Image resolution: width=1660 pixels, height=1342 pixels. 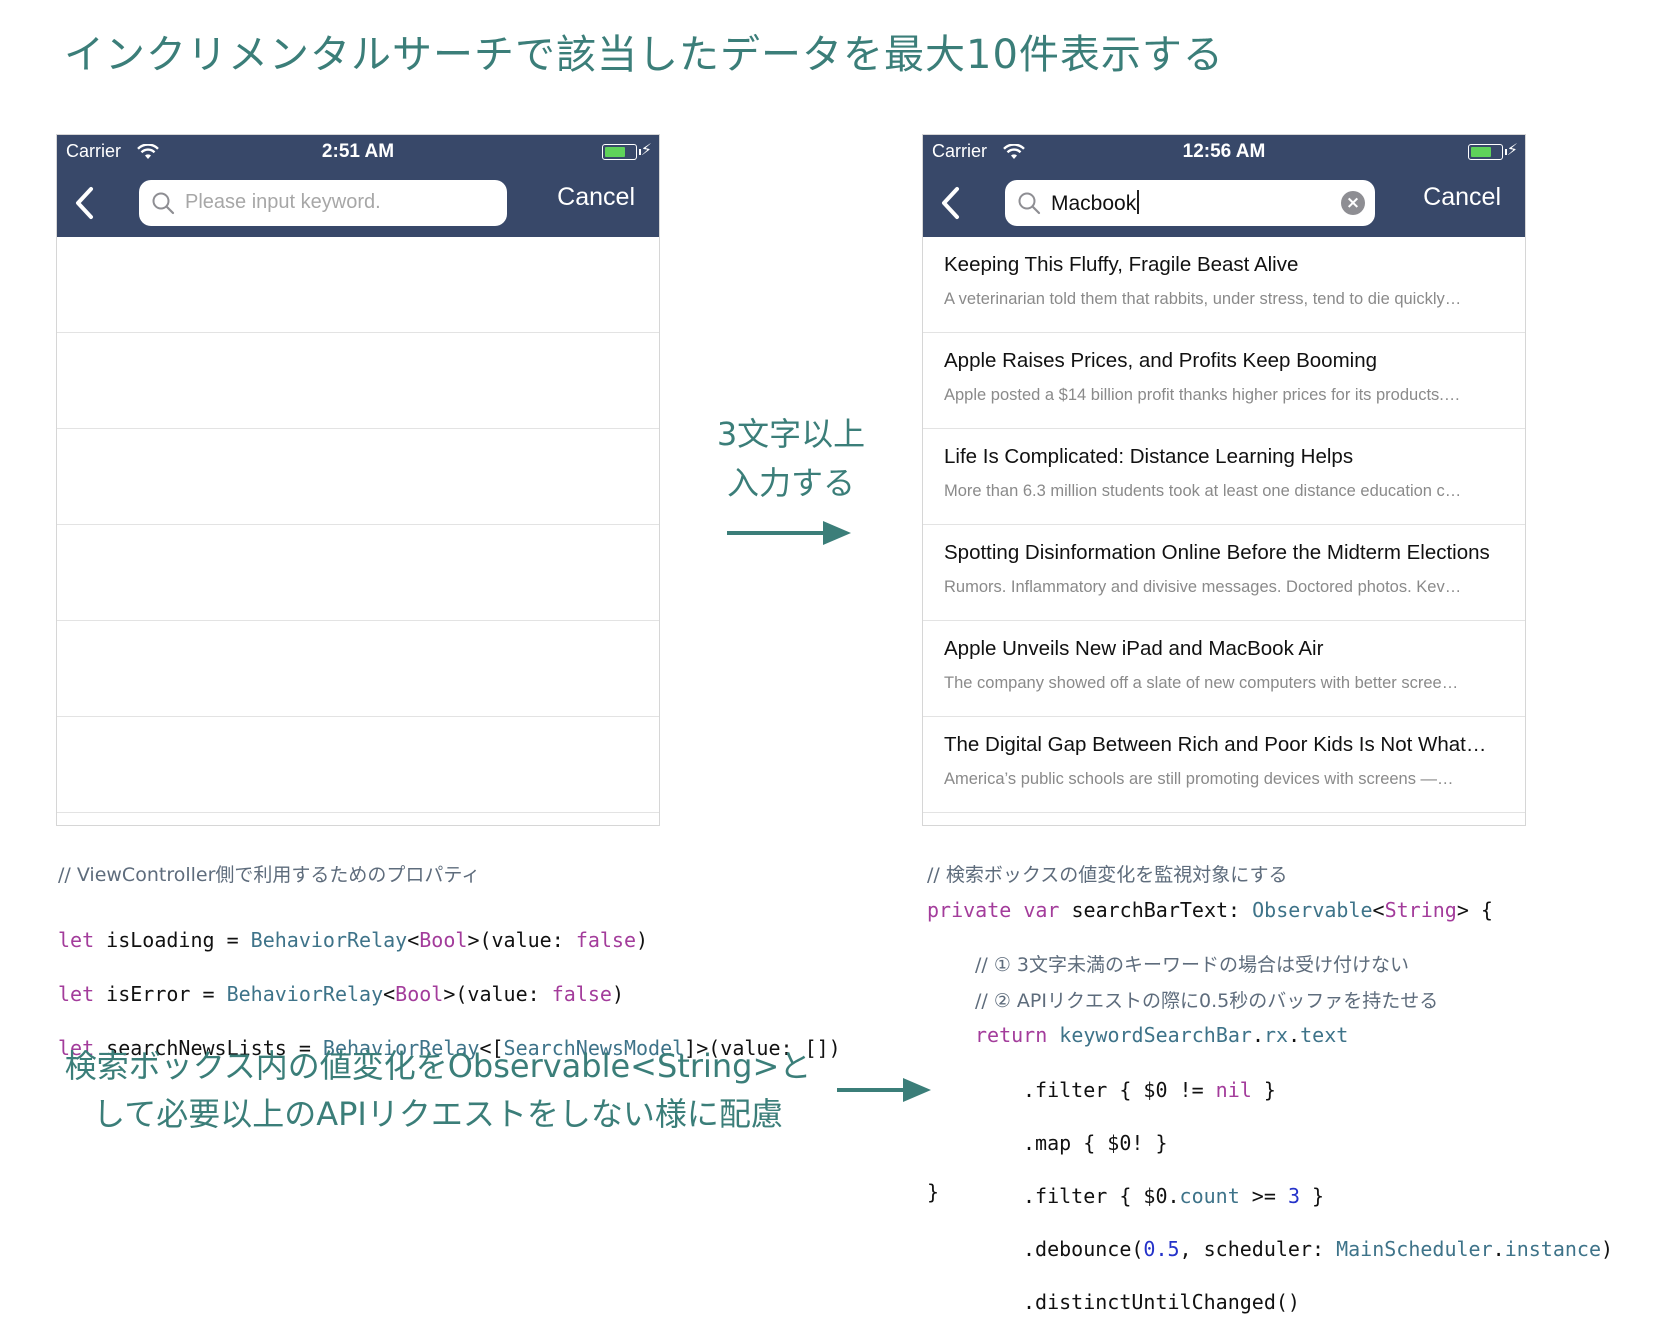 What do you see at coordinates (1207, 1001) in the screenshot?
I see `code-comment: // ② APIリクエストの際に0.5秒のバッファを持たせる` at bounding box center [1207, 1001].